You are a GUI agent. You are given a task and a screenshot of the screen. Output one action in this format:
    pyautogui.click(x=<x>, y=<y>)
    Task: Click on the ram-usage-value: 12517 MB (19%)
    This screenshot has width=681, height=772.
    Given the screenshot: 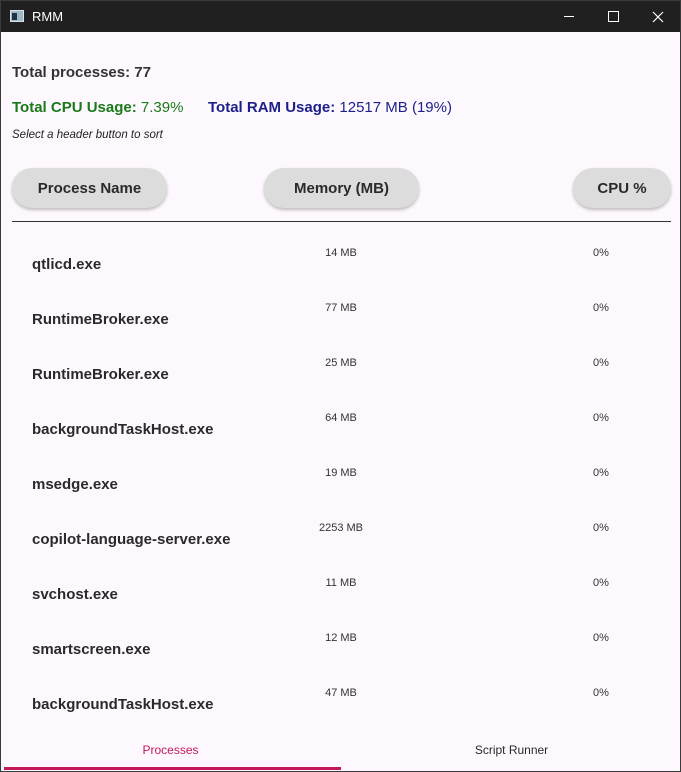 What is the action you would take?
    pyautogui.click(x=393, y=107)
    